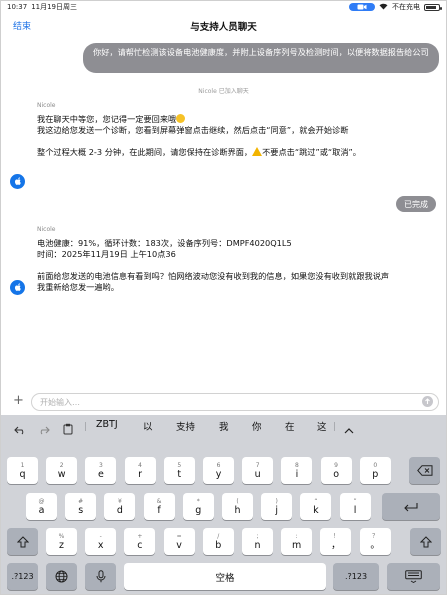 Image resolution: width=447 pixels, height=595 pixels. What do you see at coordinates (257, 474) in the screenshot?
I see `key-primary-label: u` at bounding box center [257, 474].